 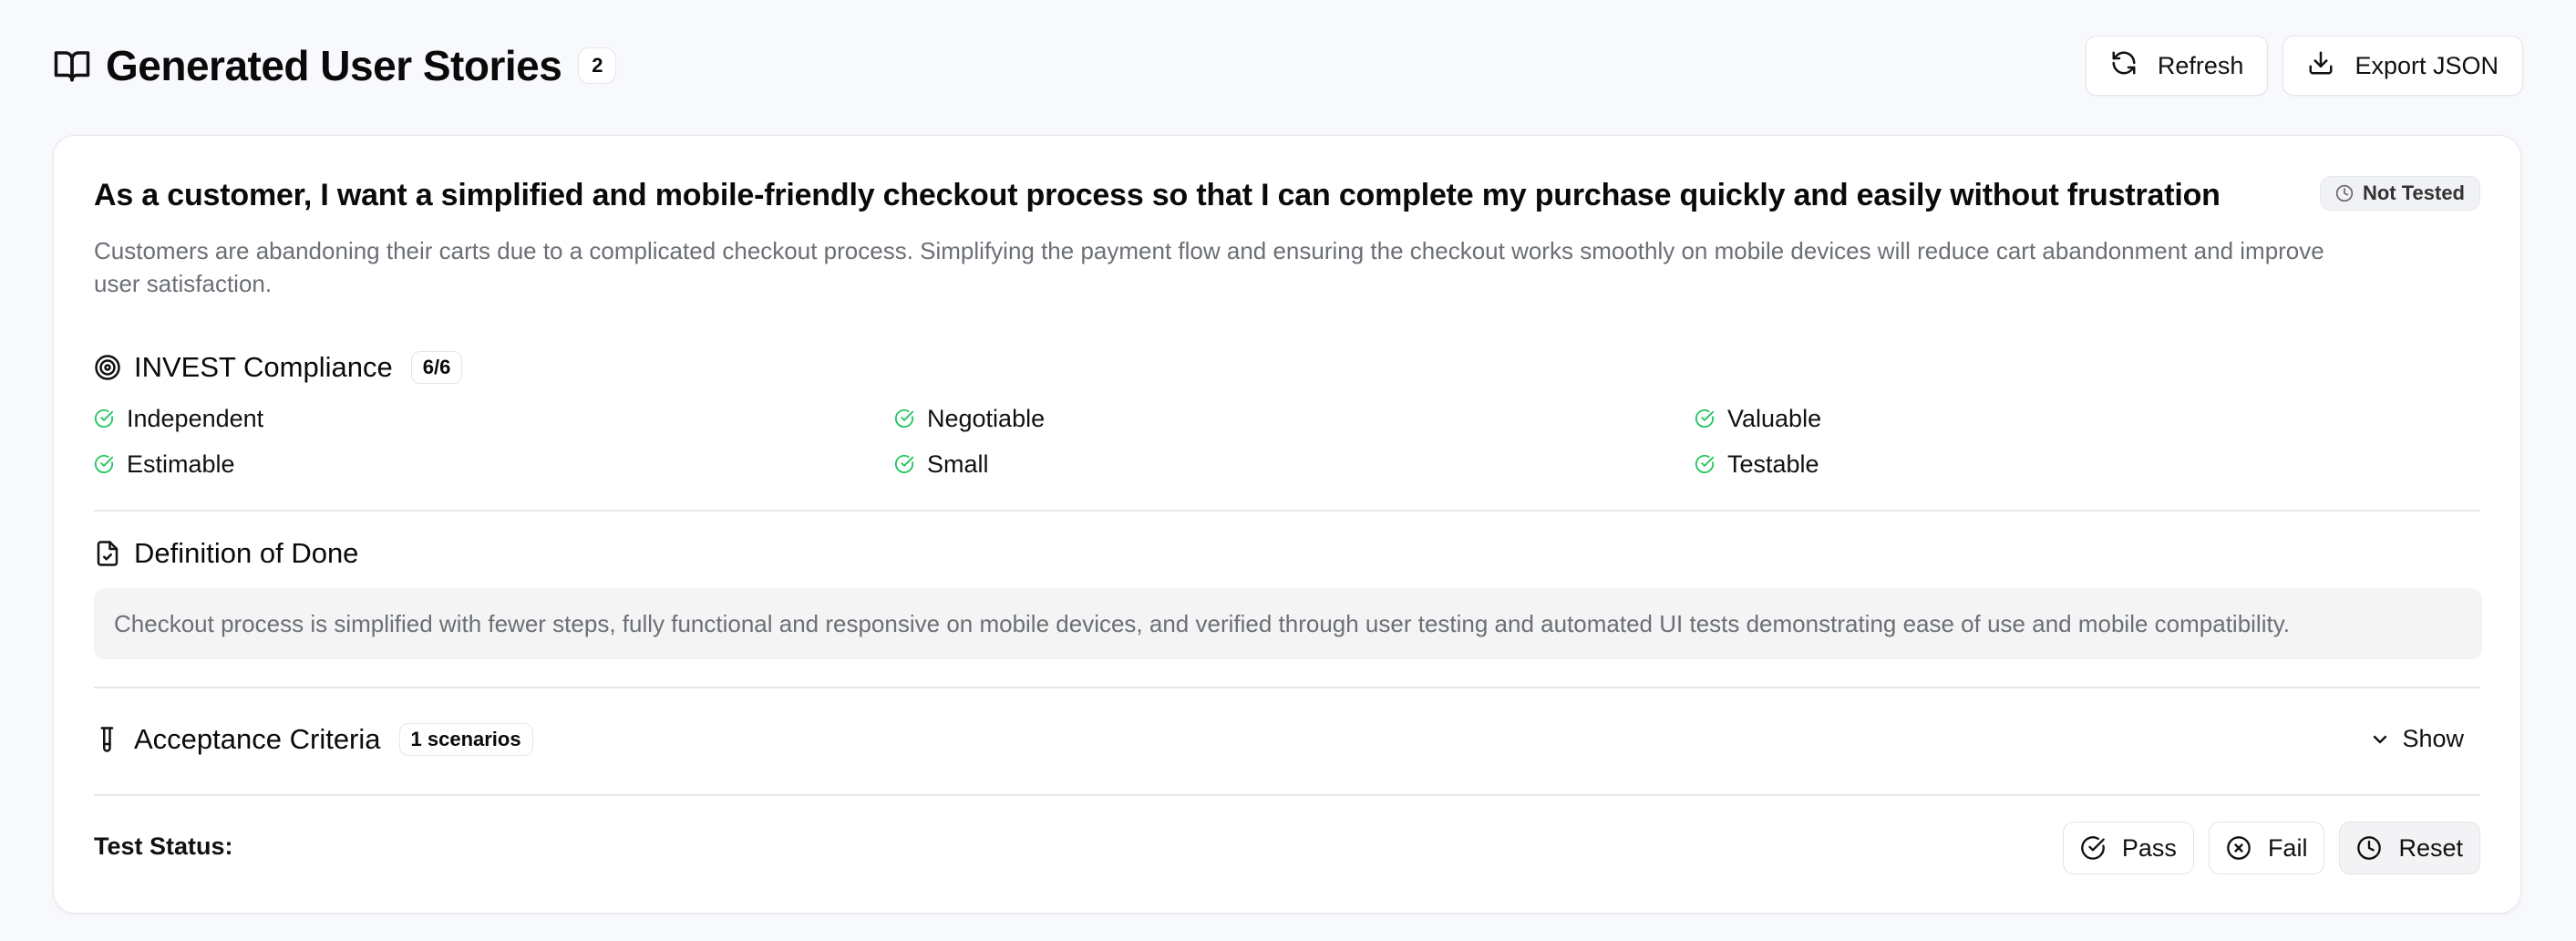 What do you see at coordinates (2426, 65) in the screenshot?
I see `export-json-label: Export JSON` at bounding box center [2426, 65].